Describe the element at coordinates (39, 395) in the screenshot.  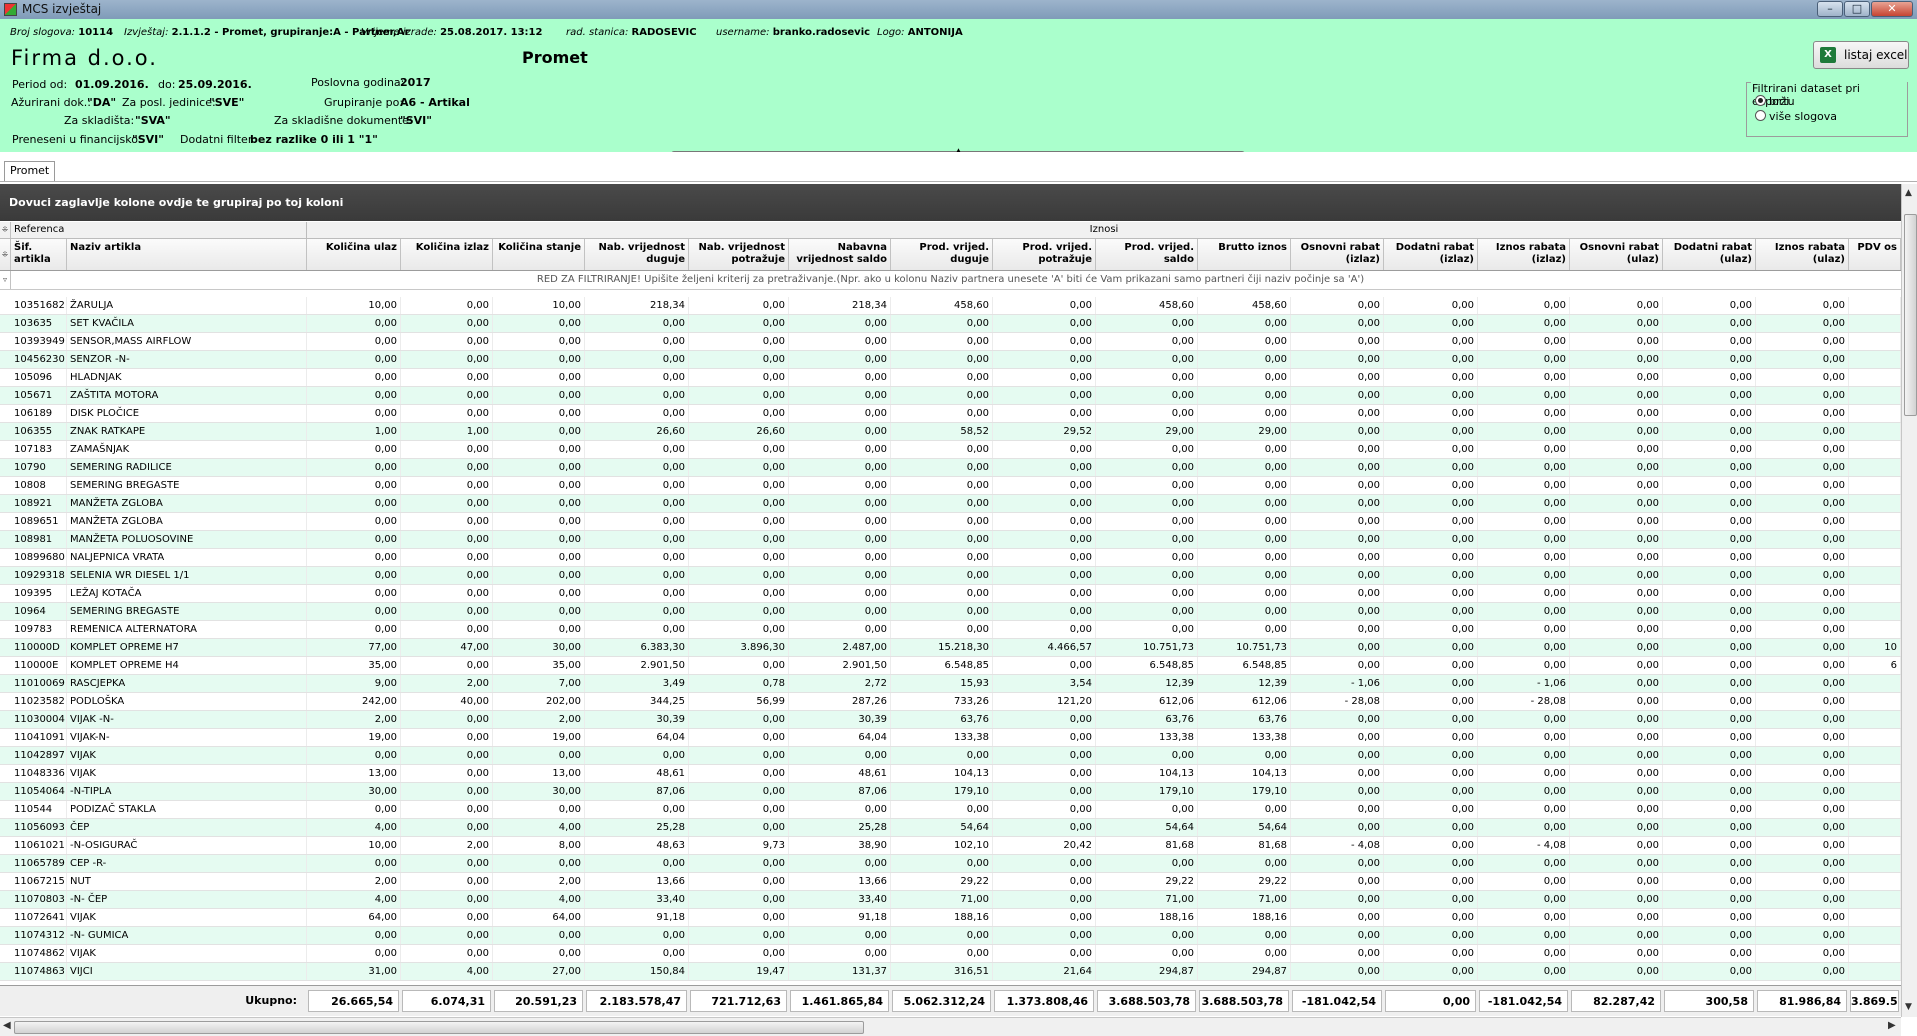
I see `cell-sif-artikla: 105671` at that location.